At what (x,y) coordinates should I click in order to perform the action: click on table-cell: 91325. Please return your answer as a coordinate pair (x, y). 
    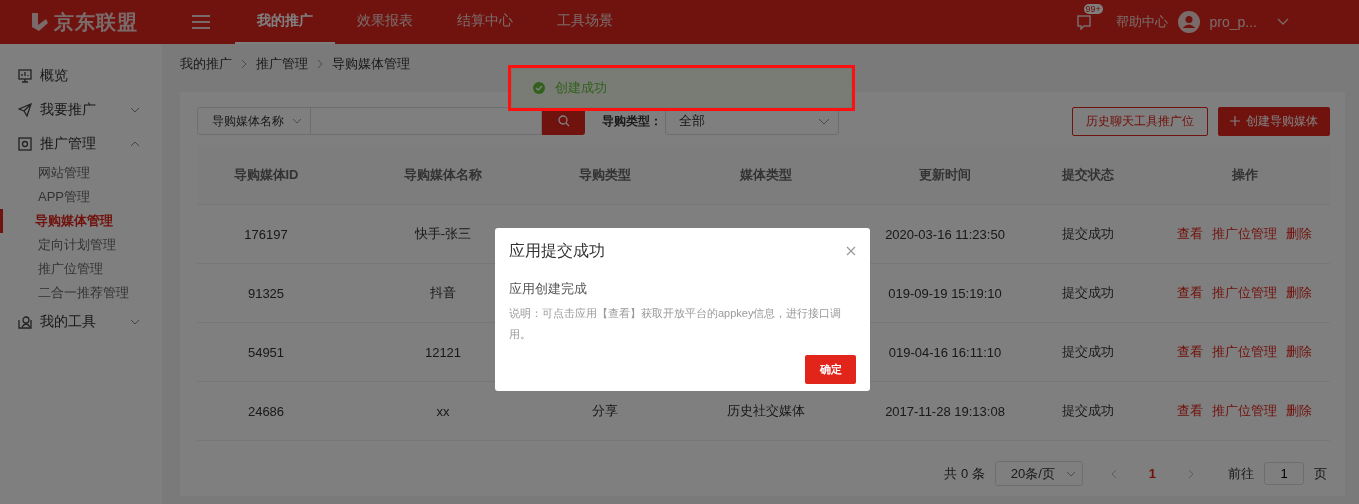
    Looking at the image, I should click on (266, 293).